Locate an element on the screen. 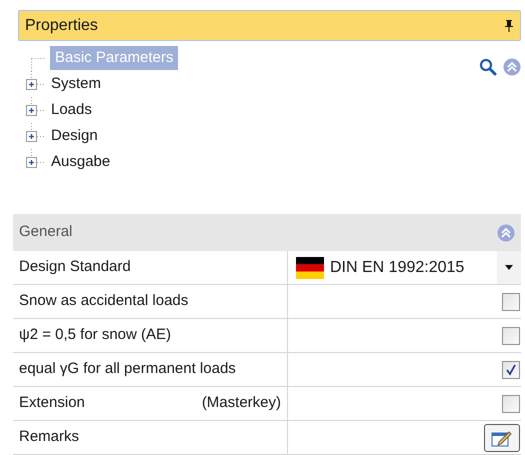 The image size is (525, 455). flag-icon is located at coordinates (310, 267).